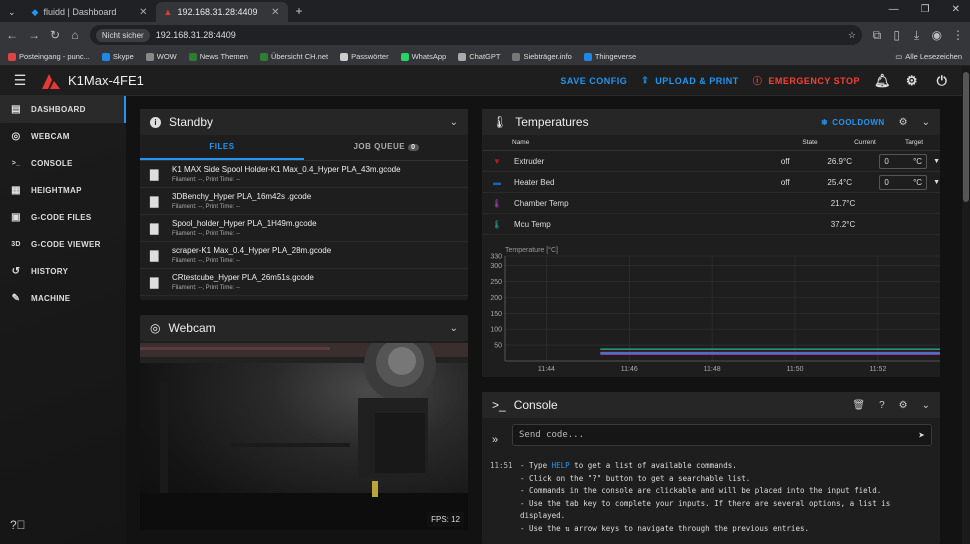  I want to click on bookmark-item: Passwörter, so click(364, 56).